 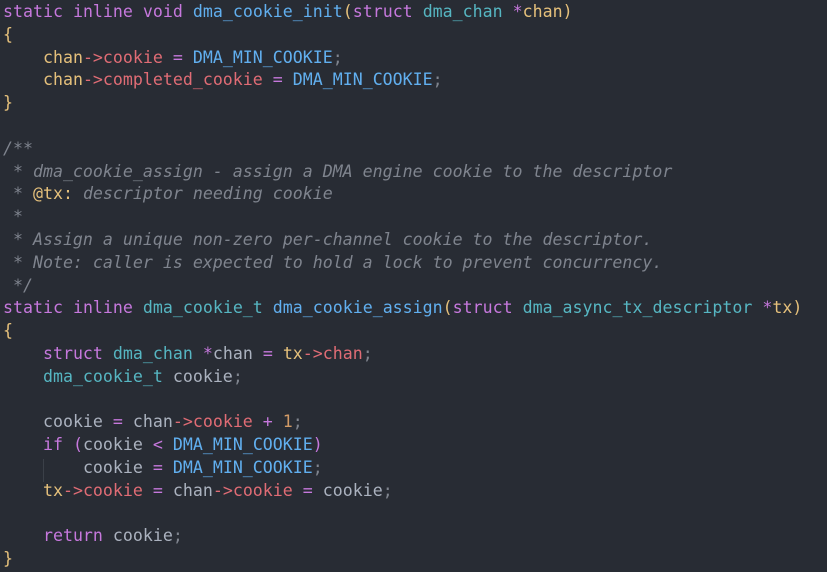 I want to click on code-token: *, so click(x=767, y=308).